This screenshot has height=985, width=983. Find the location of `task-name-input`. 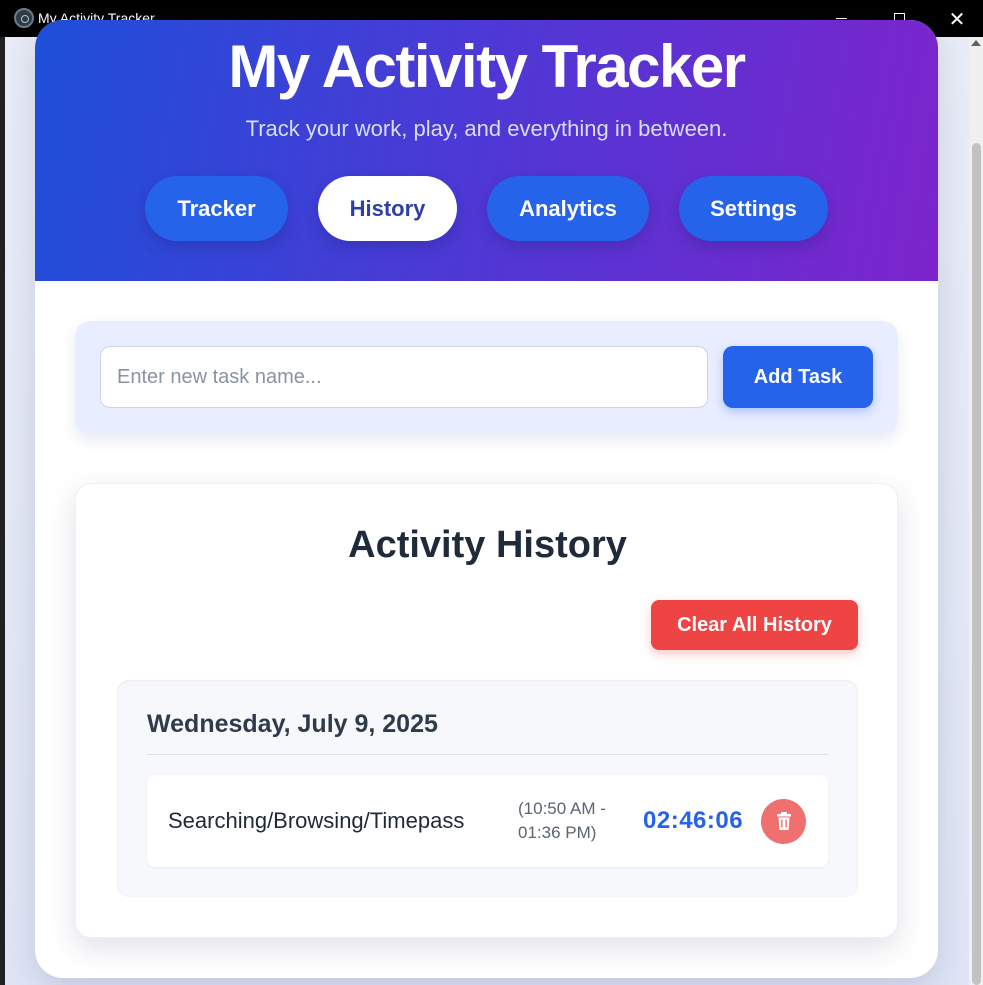

task-name-input is located at coordinates (404, 377).